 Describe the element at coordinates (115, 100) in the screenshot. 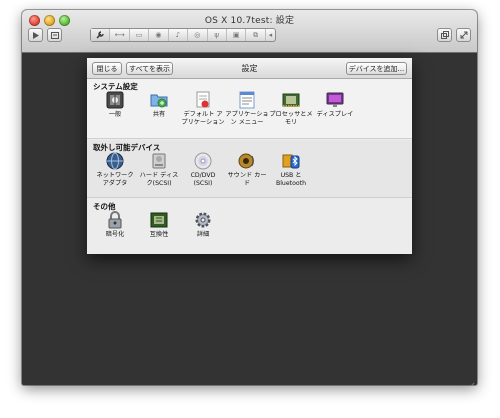

I see `gear-switch-icon` at that location.